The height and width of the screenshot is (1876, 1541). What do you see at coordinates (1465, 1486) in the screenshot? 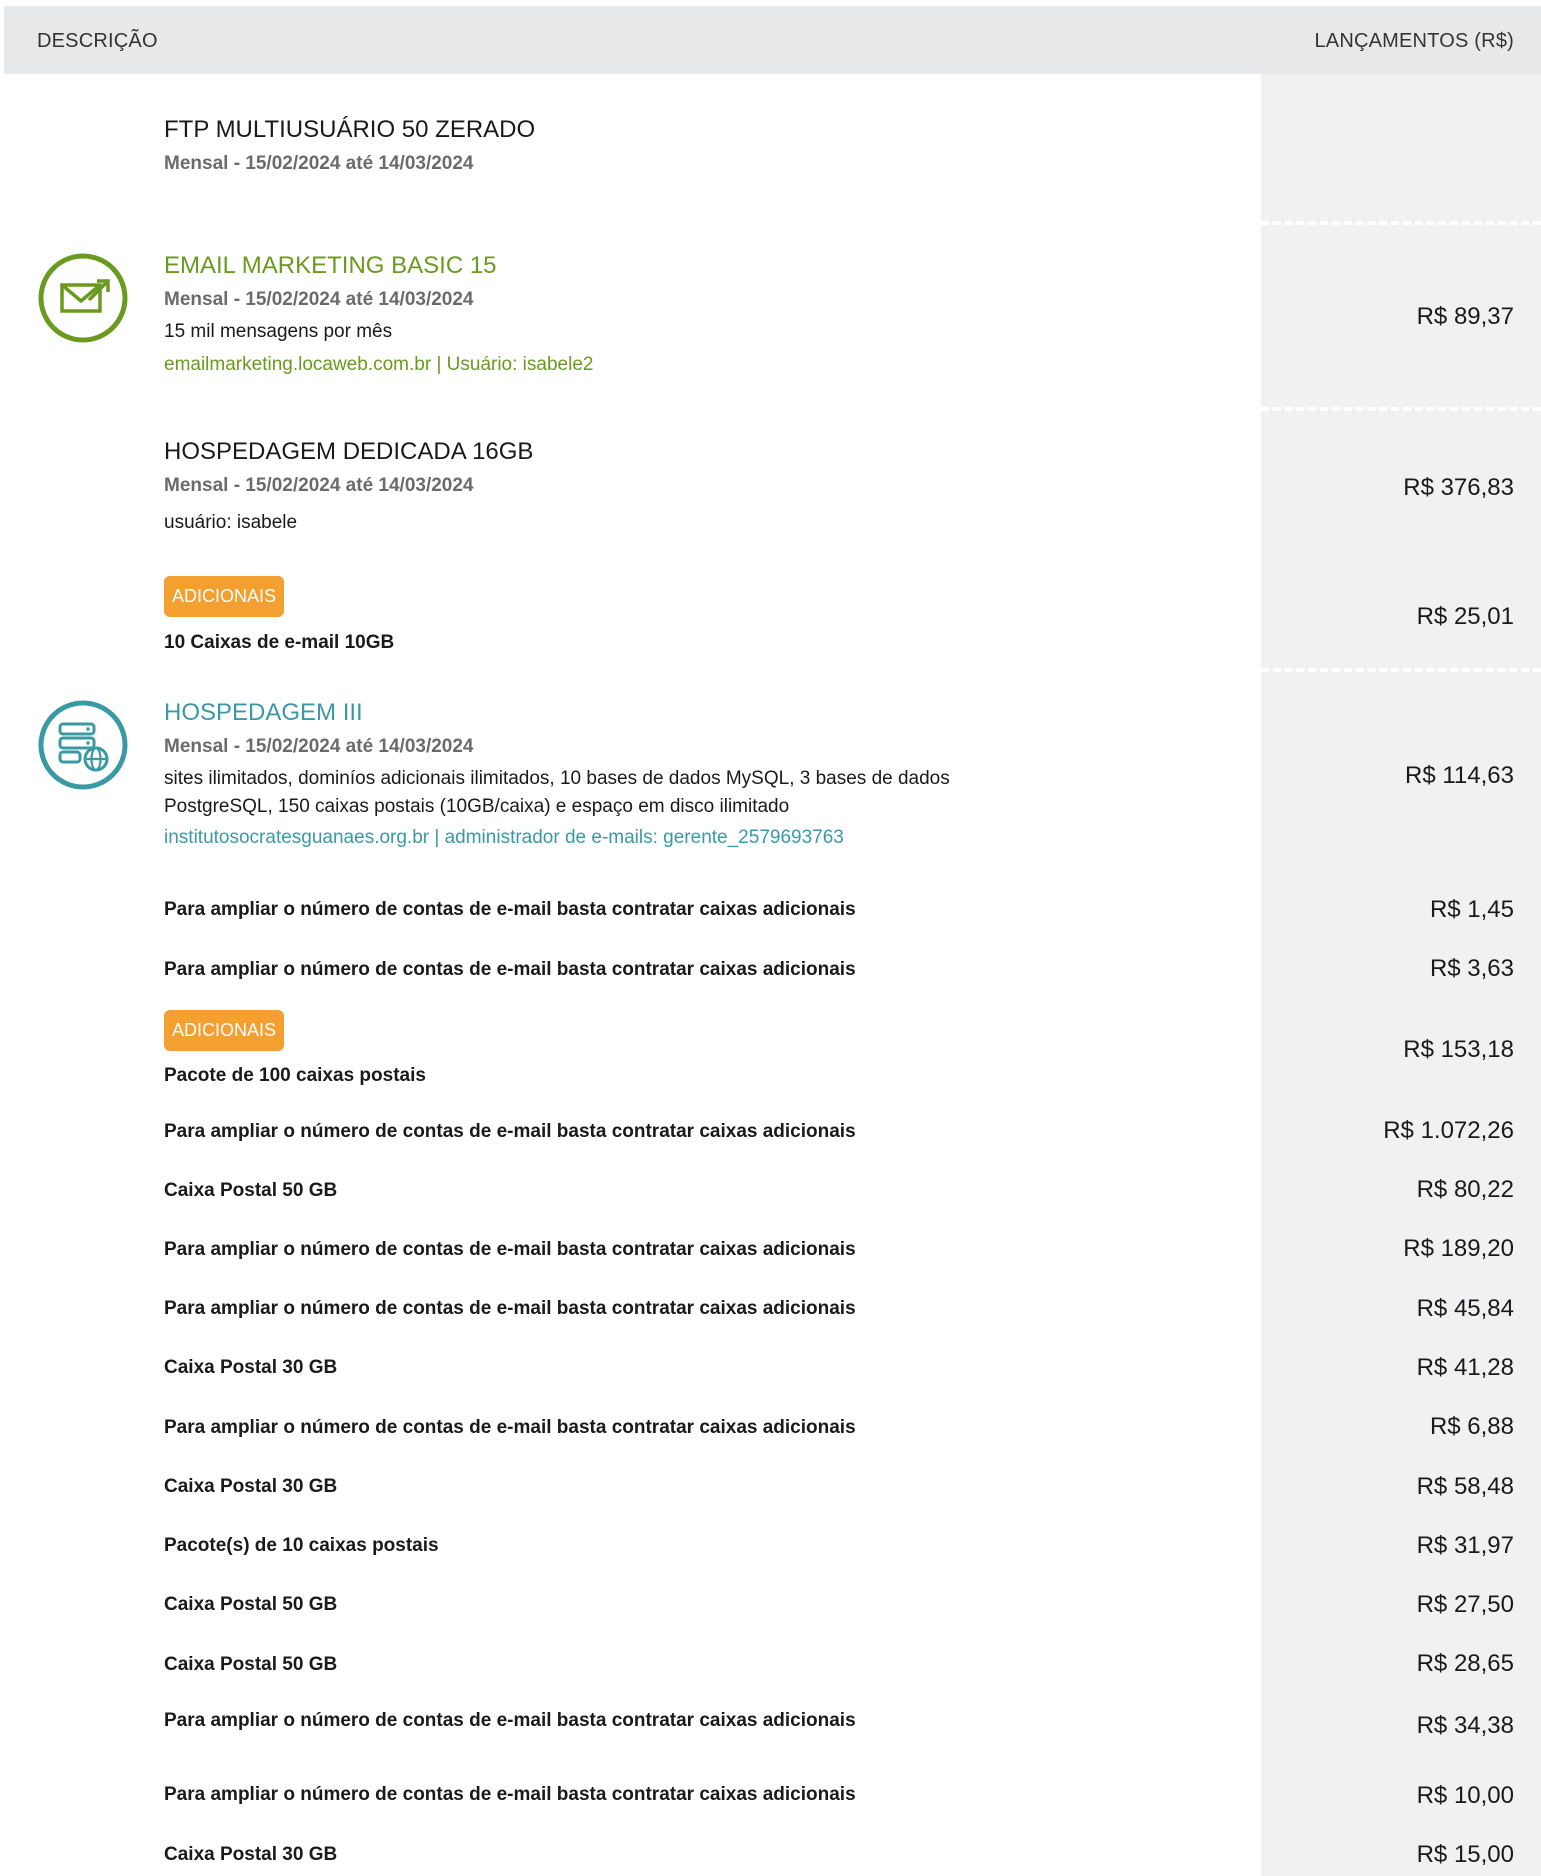
I see `addon-amount: R$ 58,48` at bounding box center [1465, 1486].